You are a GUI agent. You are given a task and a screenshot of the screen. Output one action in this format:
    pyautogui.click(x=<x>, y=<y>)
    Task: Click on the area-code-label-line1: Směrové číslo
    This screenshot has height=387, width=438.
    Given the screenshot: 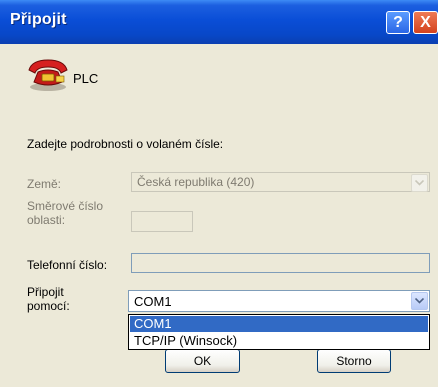 What is the action you would take?
    pyautogui.click(x=65, y=206)
    